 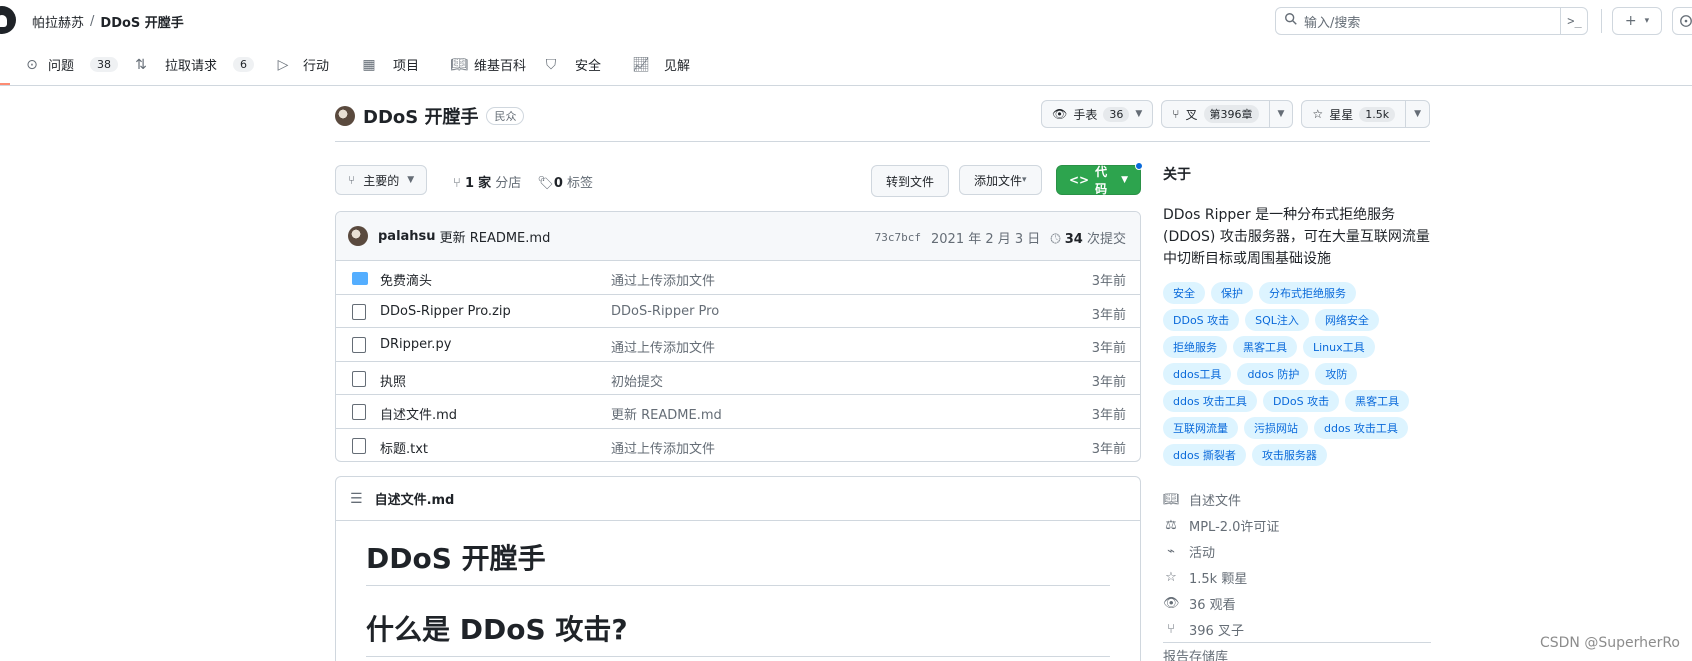 I want to click on tab-pull-requests: ⇅ 拉取请求 6, so click(x=194, y=64).